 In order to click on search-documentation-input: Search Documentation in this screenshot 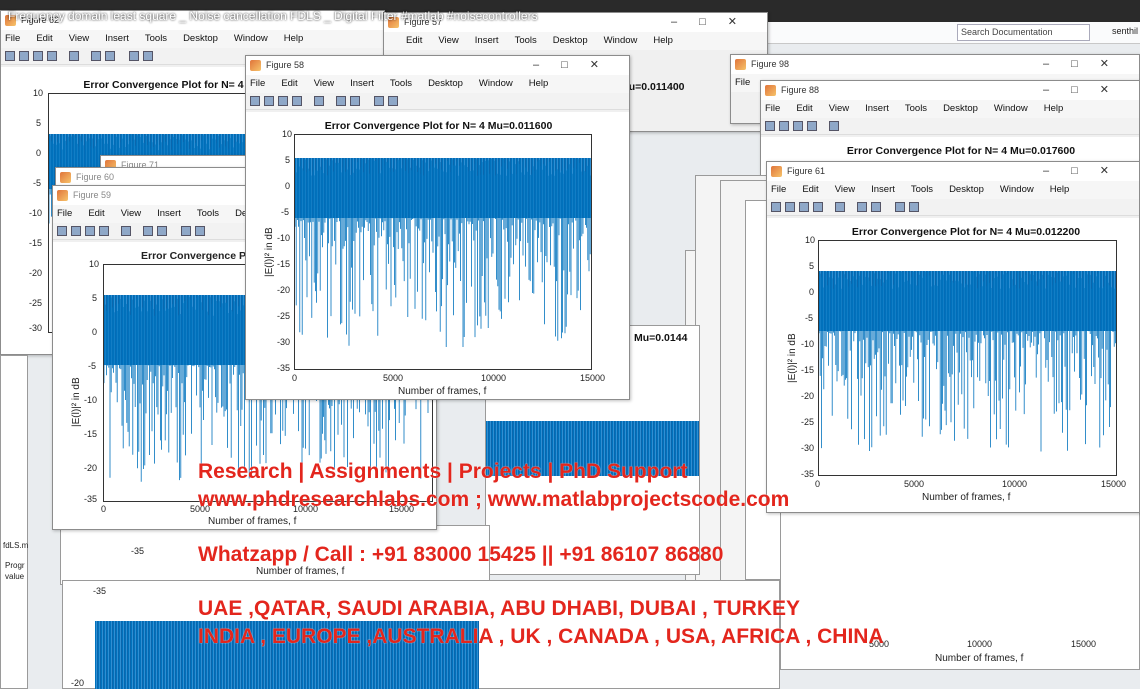, I will do `click(1023, 32)`.